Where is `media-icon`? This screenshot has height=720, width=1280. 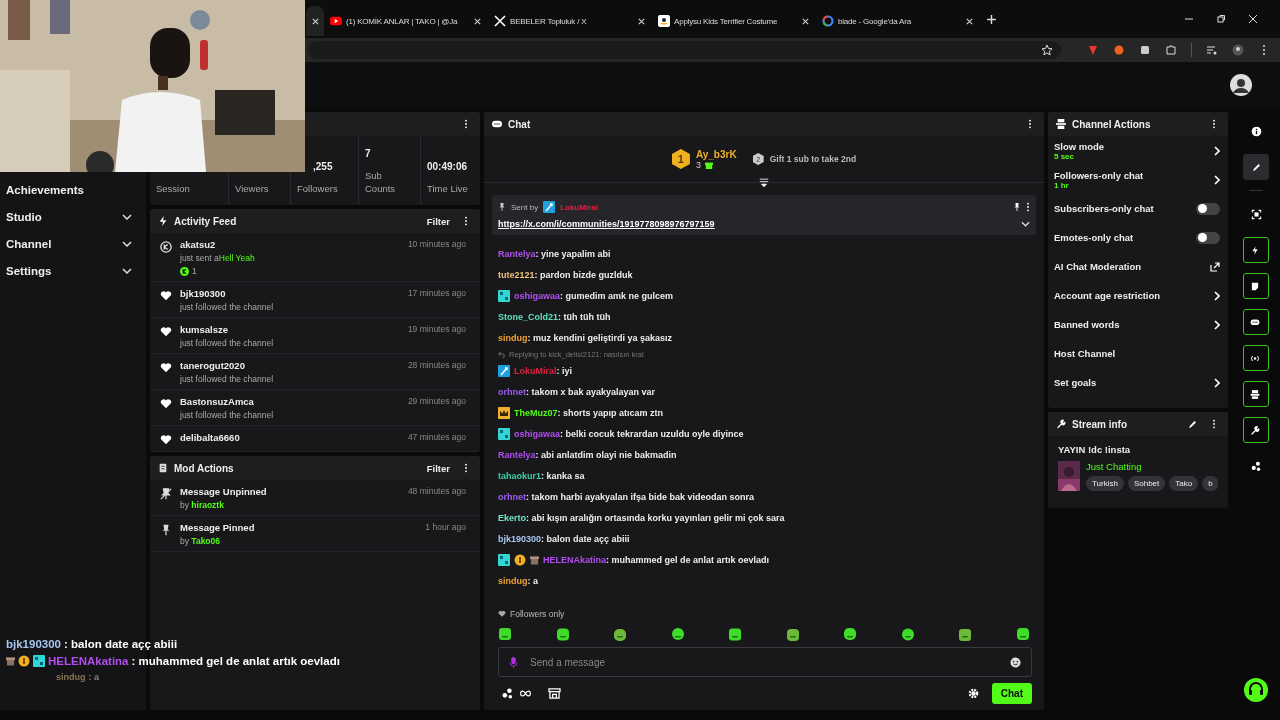 media-icon is located at coordinates (1212, 50).